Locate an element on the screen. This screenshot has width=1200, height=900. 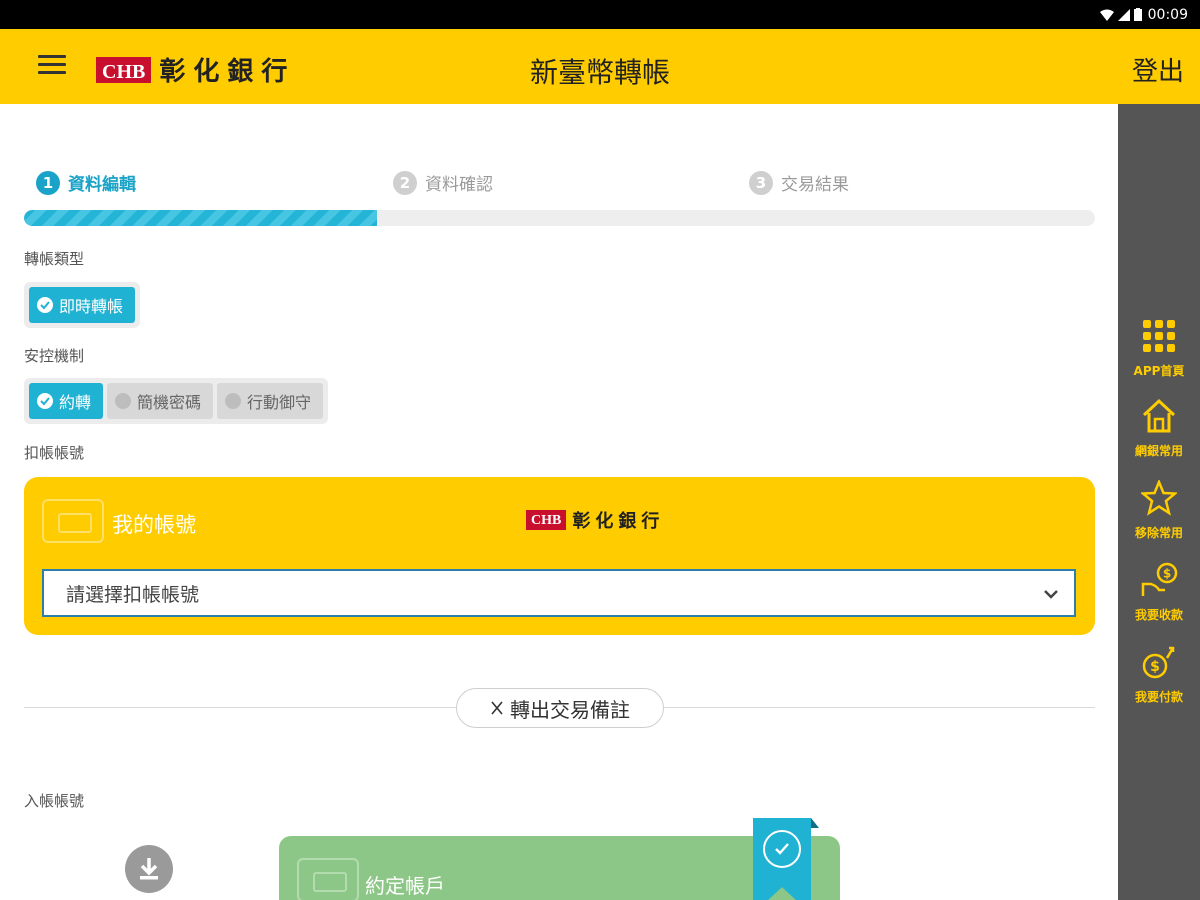
chip-label: 行動御守 is located at coordinates (279, 402).